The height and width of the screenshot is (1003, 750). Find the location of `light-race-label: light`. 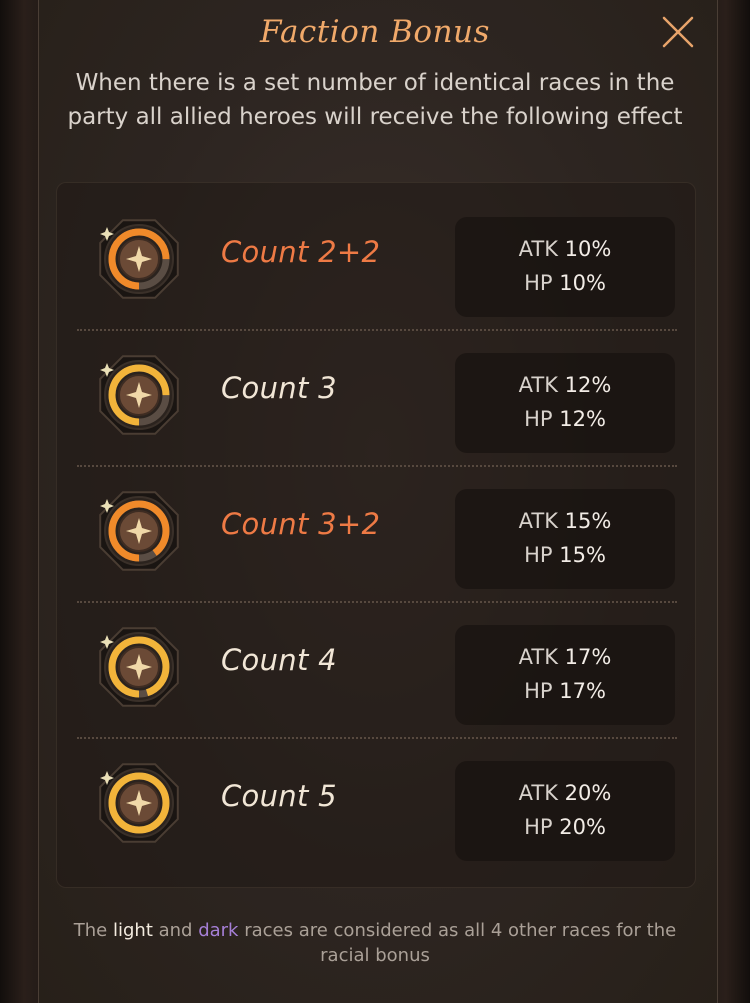

light-race-label: light is located at coordinates (132, 930).